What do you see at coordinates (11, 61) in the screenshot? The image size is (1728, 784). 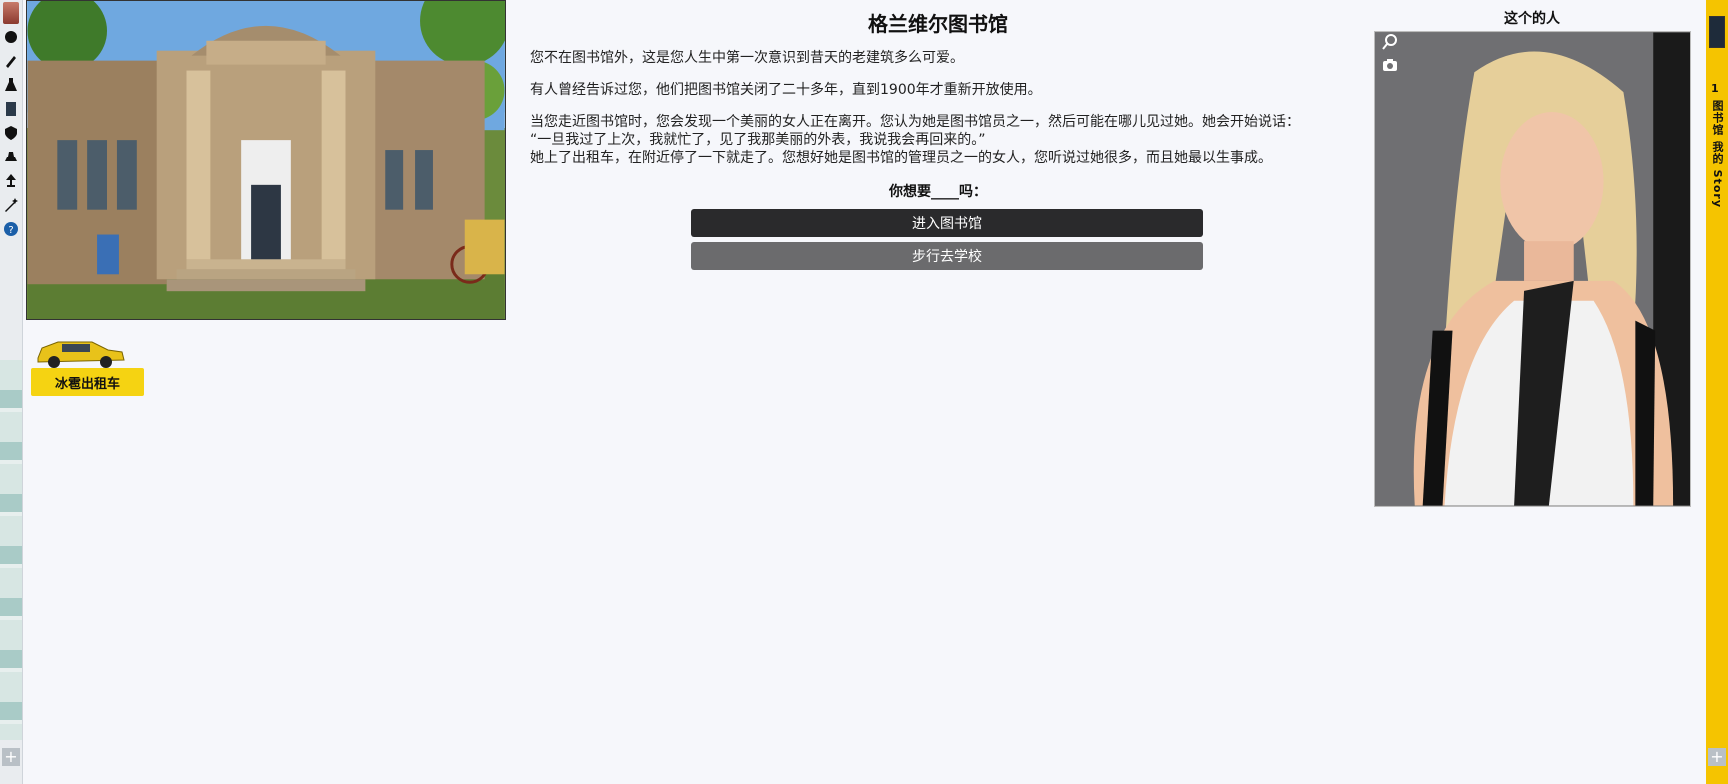 I see `pencil-icon` at bounding box center [11, 61].